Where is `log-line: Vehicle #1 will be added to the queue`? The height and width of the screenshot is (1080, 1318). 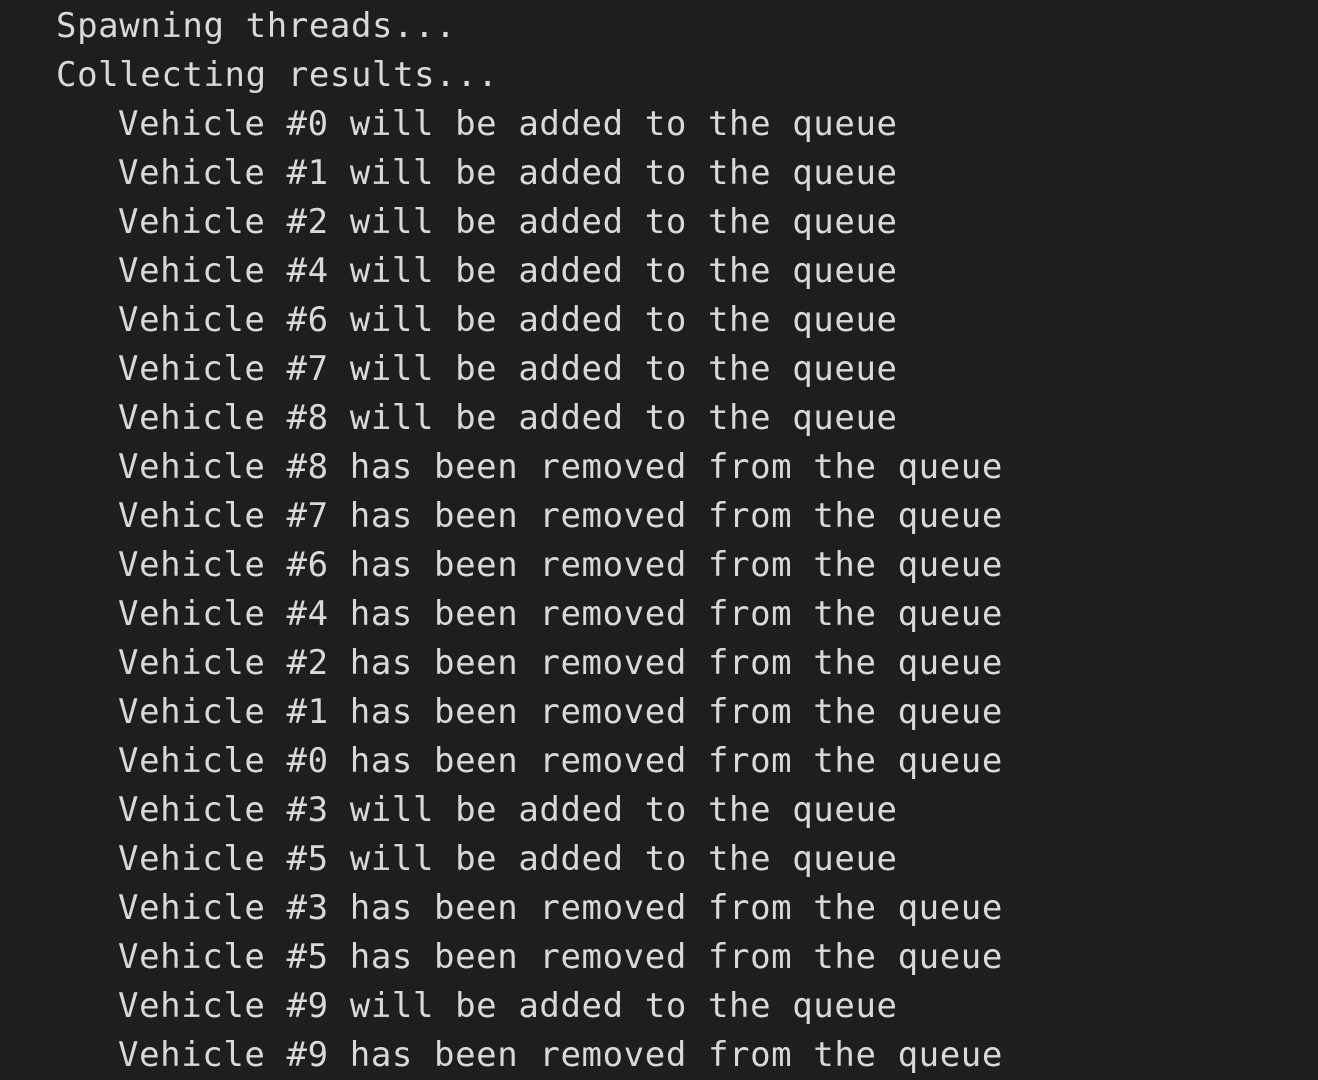 log-line: Vehicle #1 will be added to the queue is located at coordinates (508, 173).